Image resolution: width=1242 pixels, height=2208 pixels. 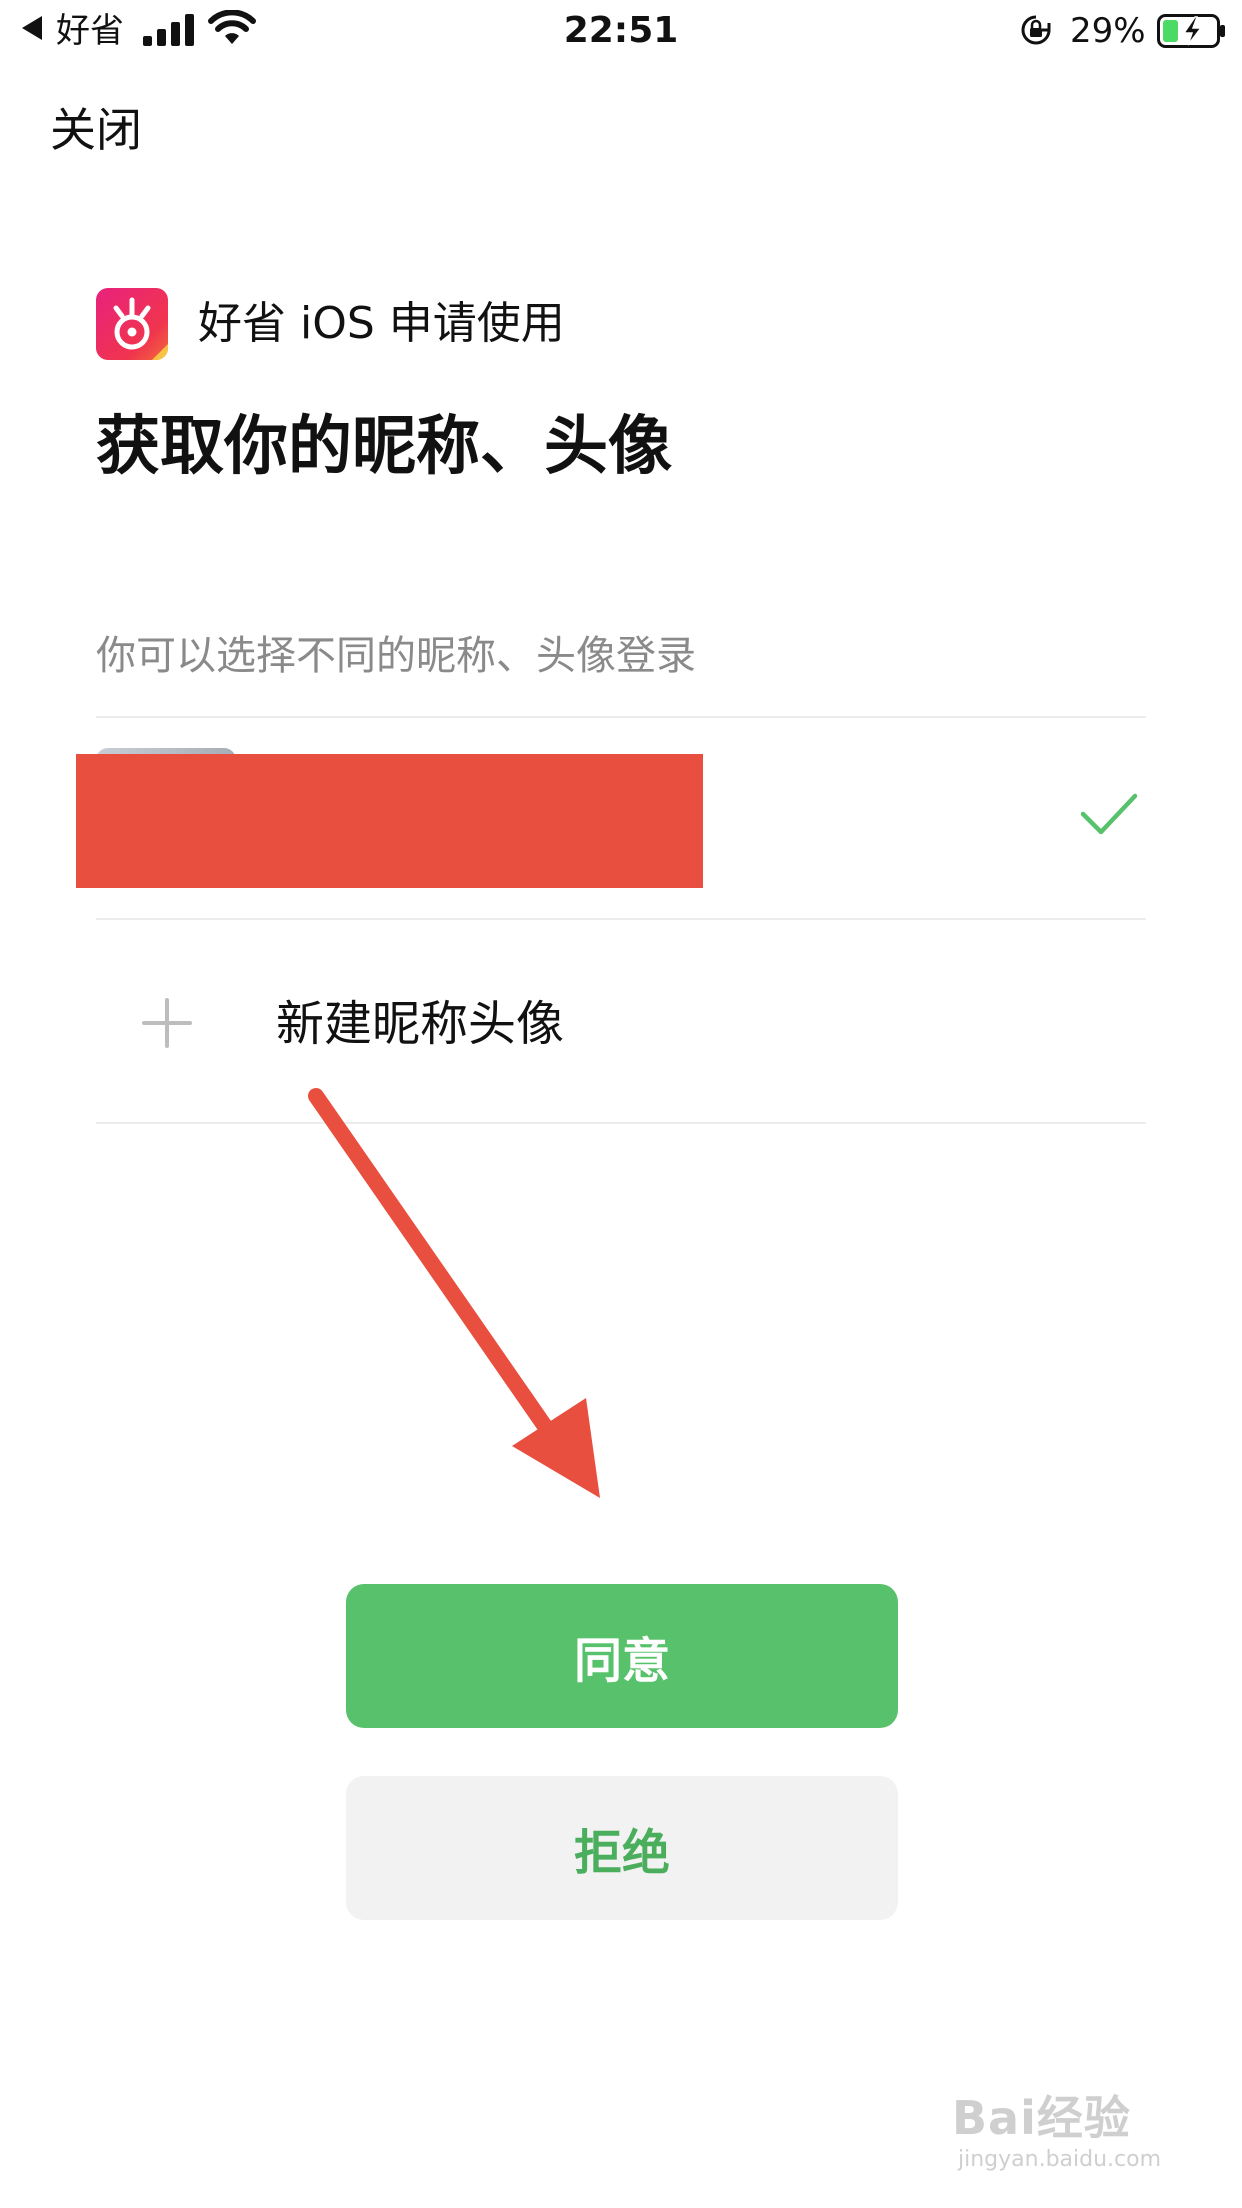 I want to click on app-request-text: 好省 iOS 申请使用, so click(x=381, y=323).